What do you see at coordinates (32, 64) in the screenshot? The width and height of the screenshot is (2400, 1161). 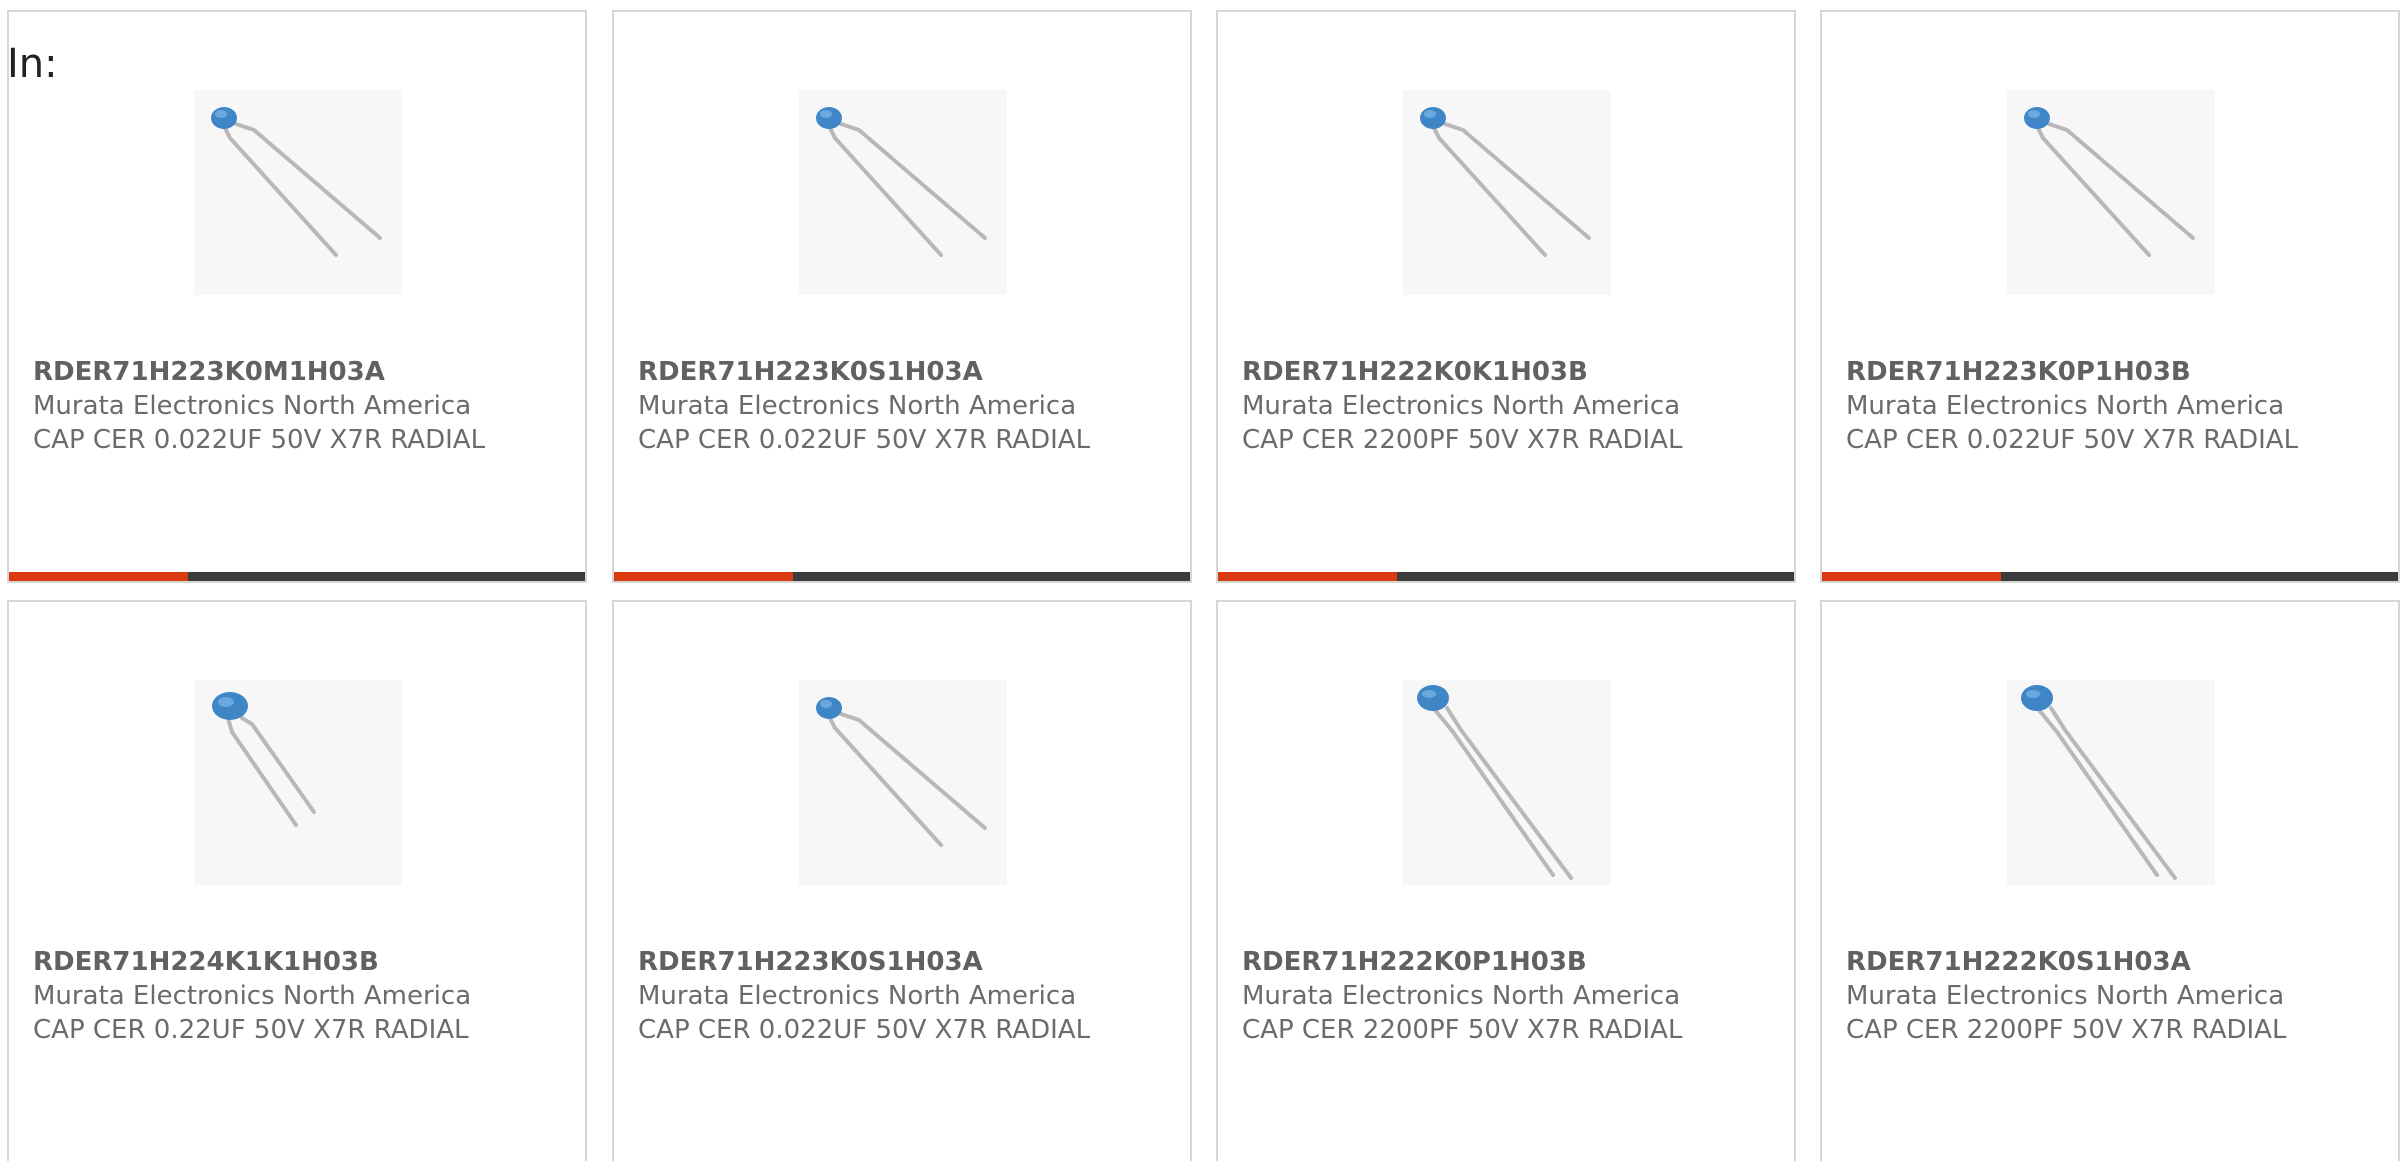 I see `filter-in-label: In:` at bounding box center [32, 64].